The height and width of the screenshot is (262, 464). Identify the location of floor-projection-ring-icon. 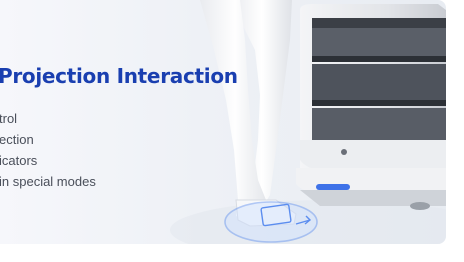
(271, 222).